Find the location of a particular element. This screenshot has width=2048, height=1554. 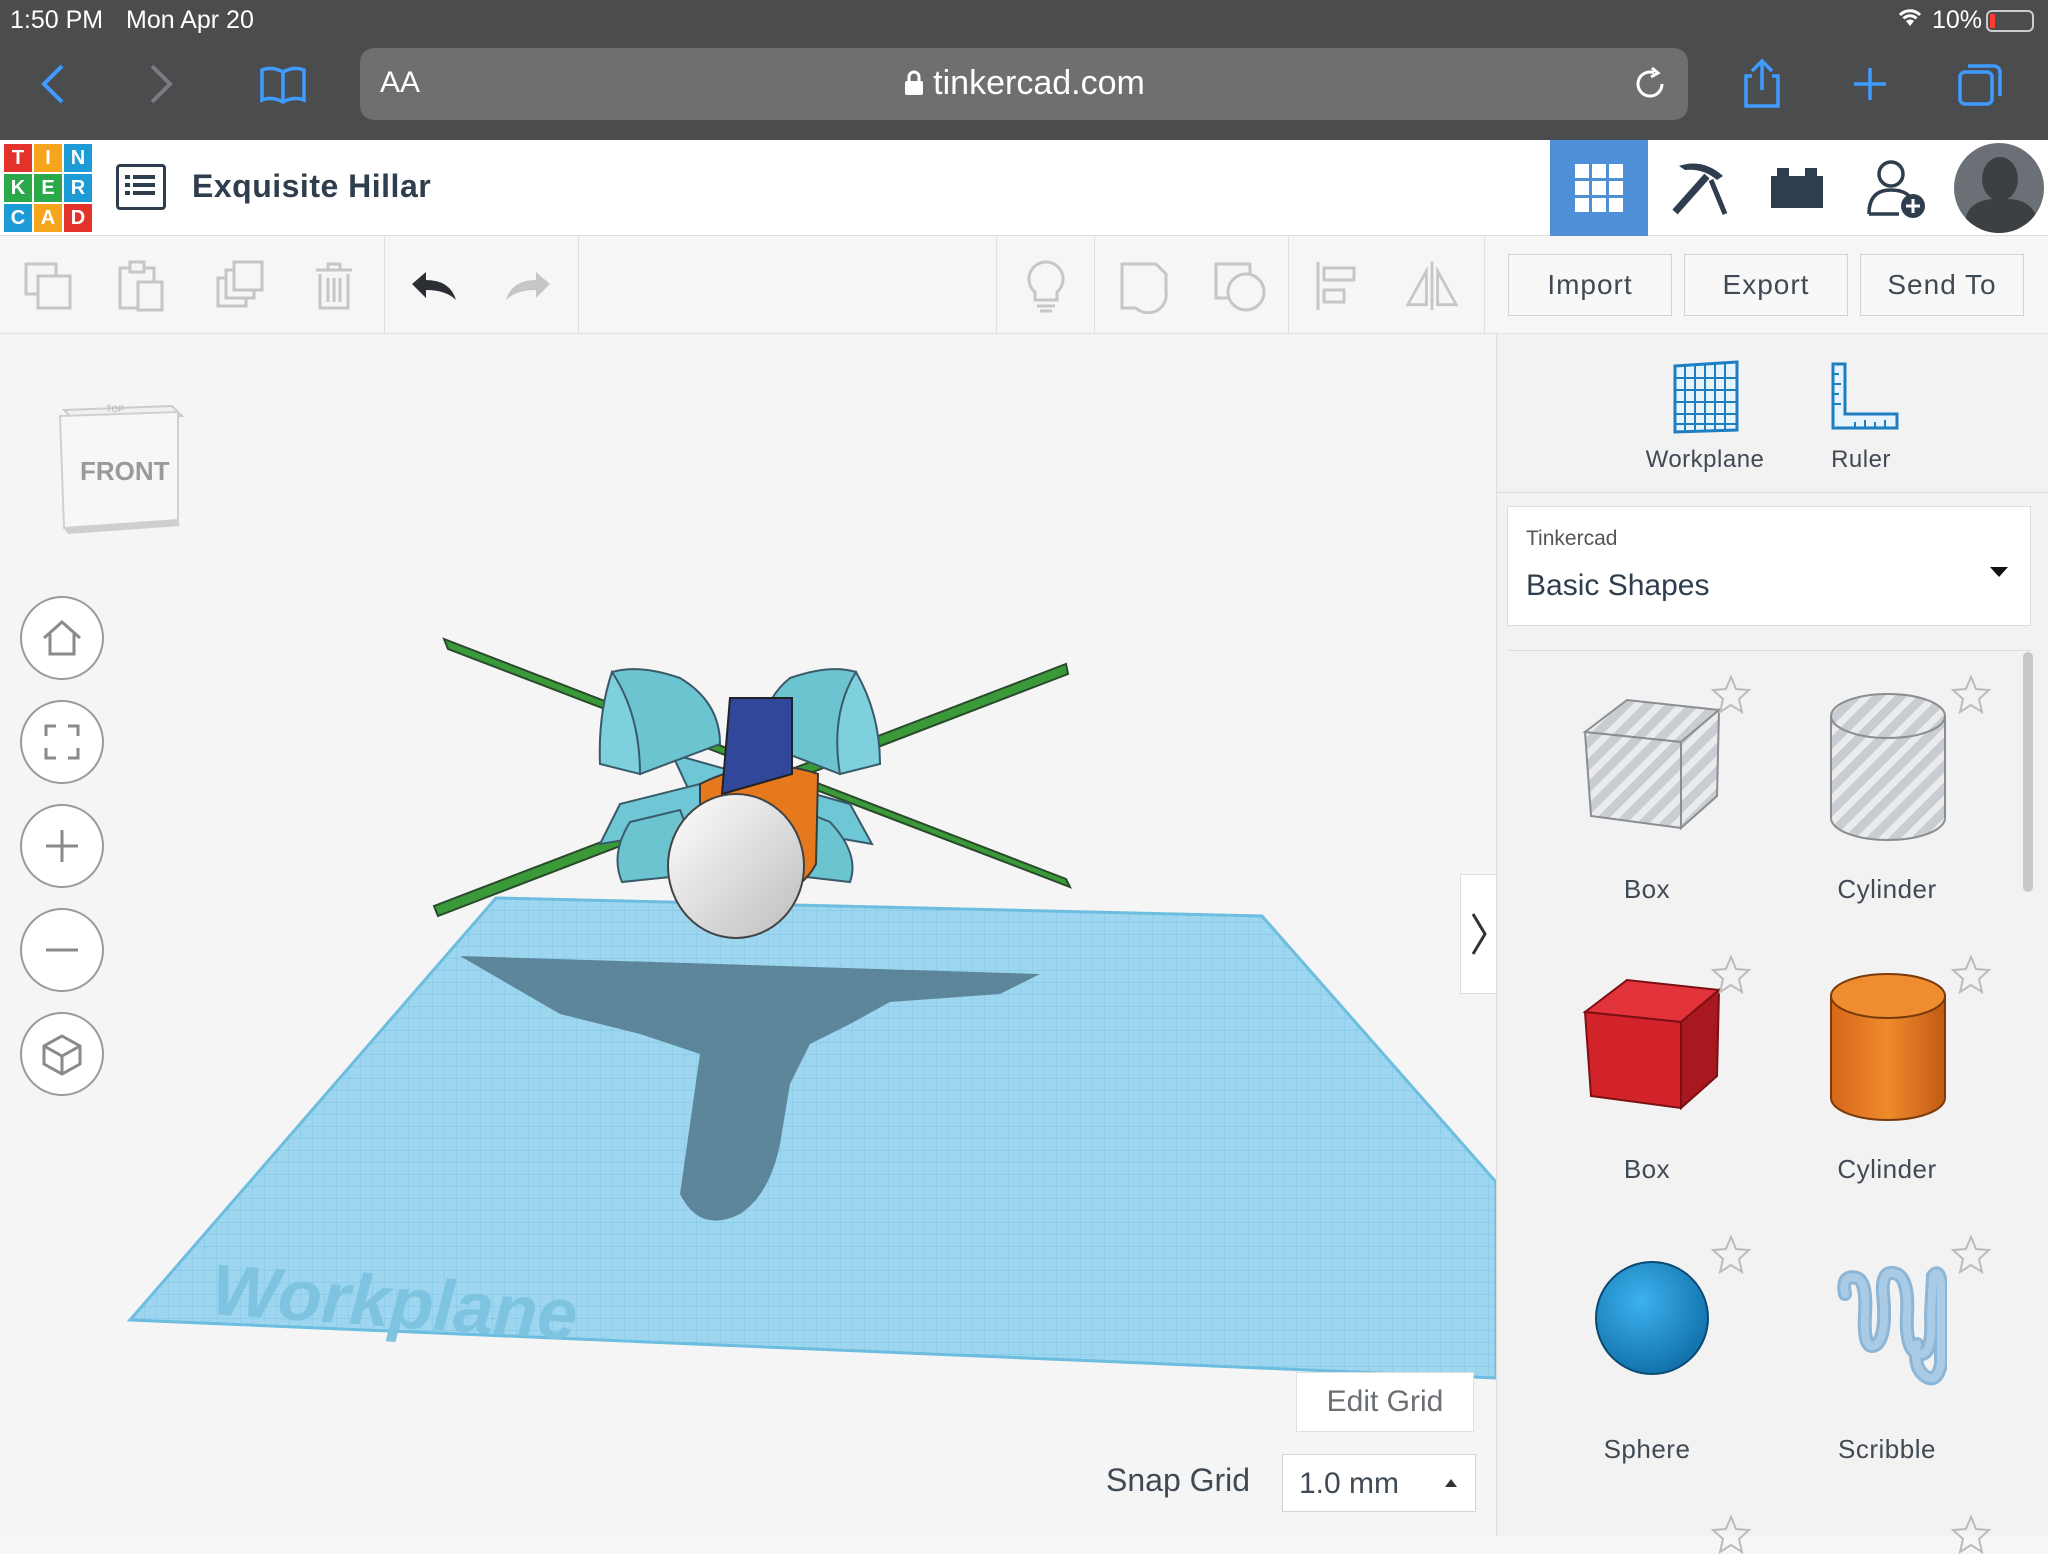

group-icon is located at coordinates (1144, 286).